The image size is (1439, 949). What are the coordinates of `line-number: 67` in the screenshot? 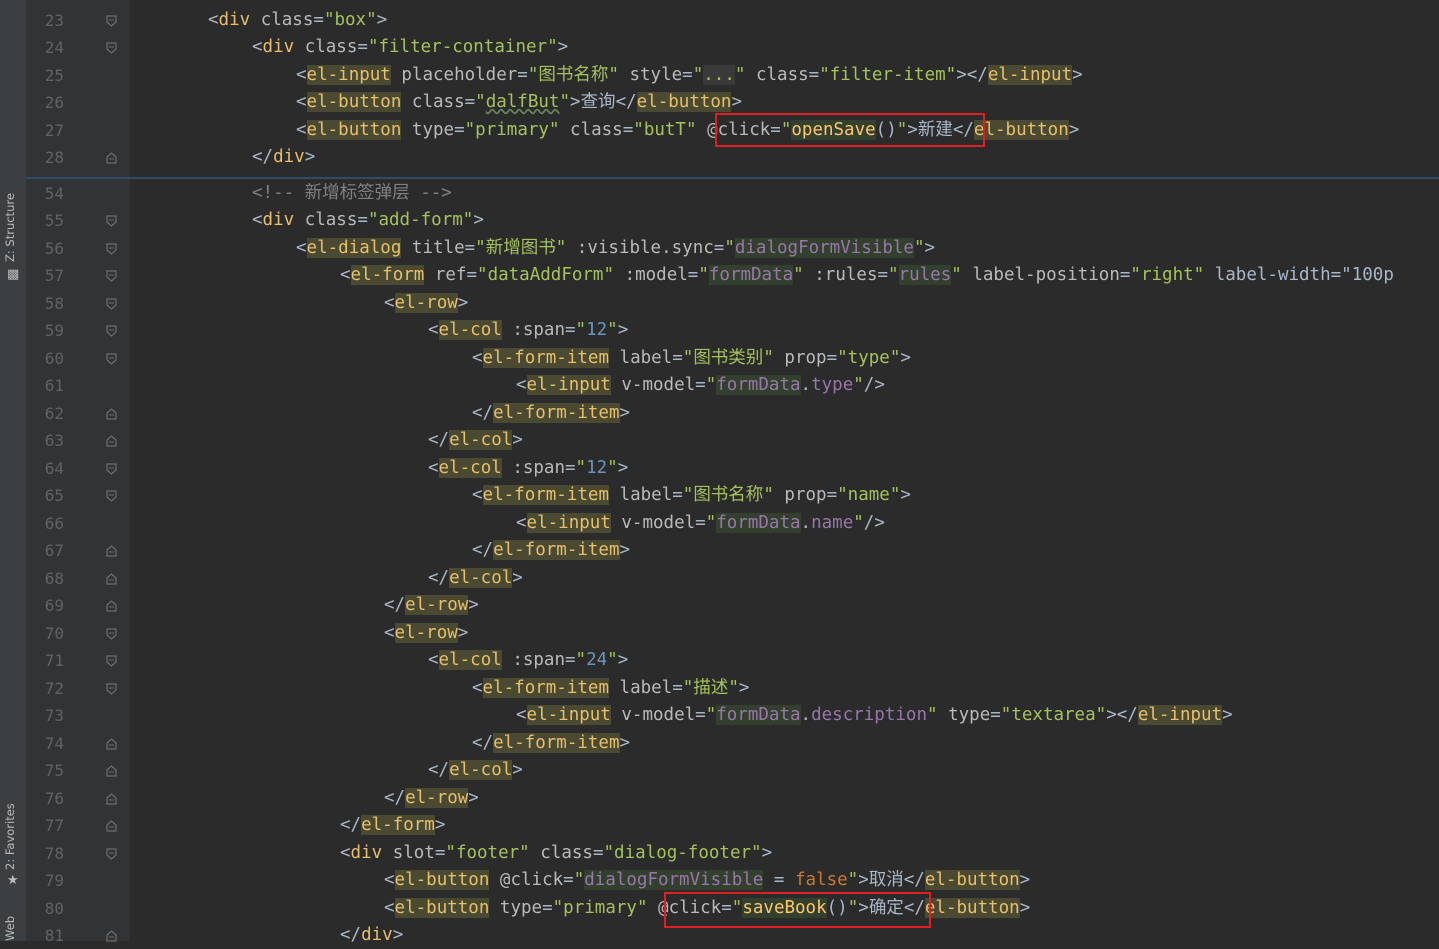 It's located at (54, 550).